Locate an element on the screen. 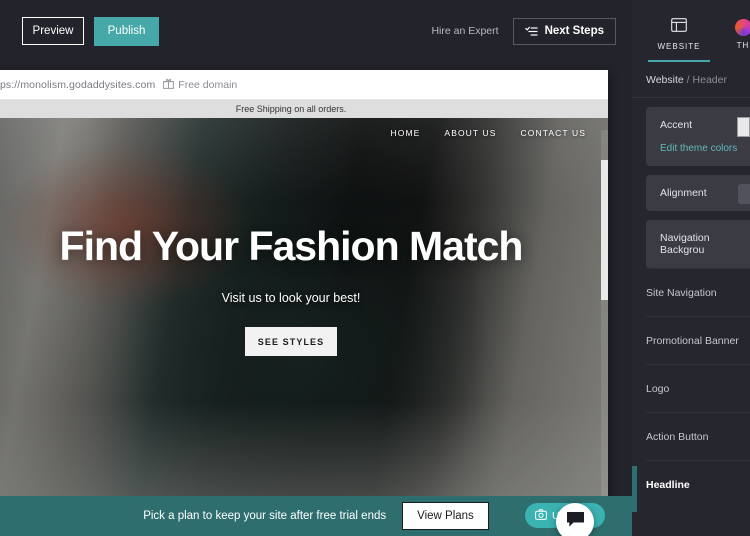 Image resolution: width=750 pixels, height=536 pixels. sidebar-item-logo: Logo is located at coordinates (698, 388).